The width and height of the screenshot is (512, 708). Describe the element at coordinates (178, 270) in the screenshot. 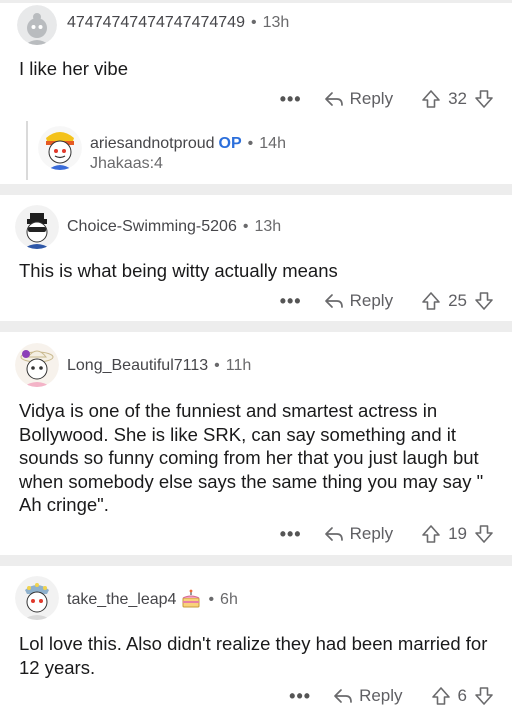

I see `comment-text: This is what being witty actually means` at that location.